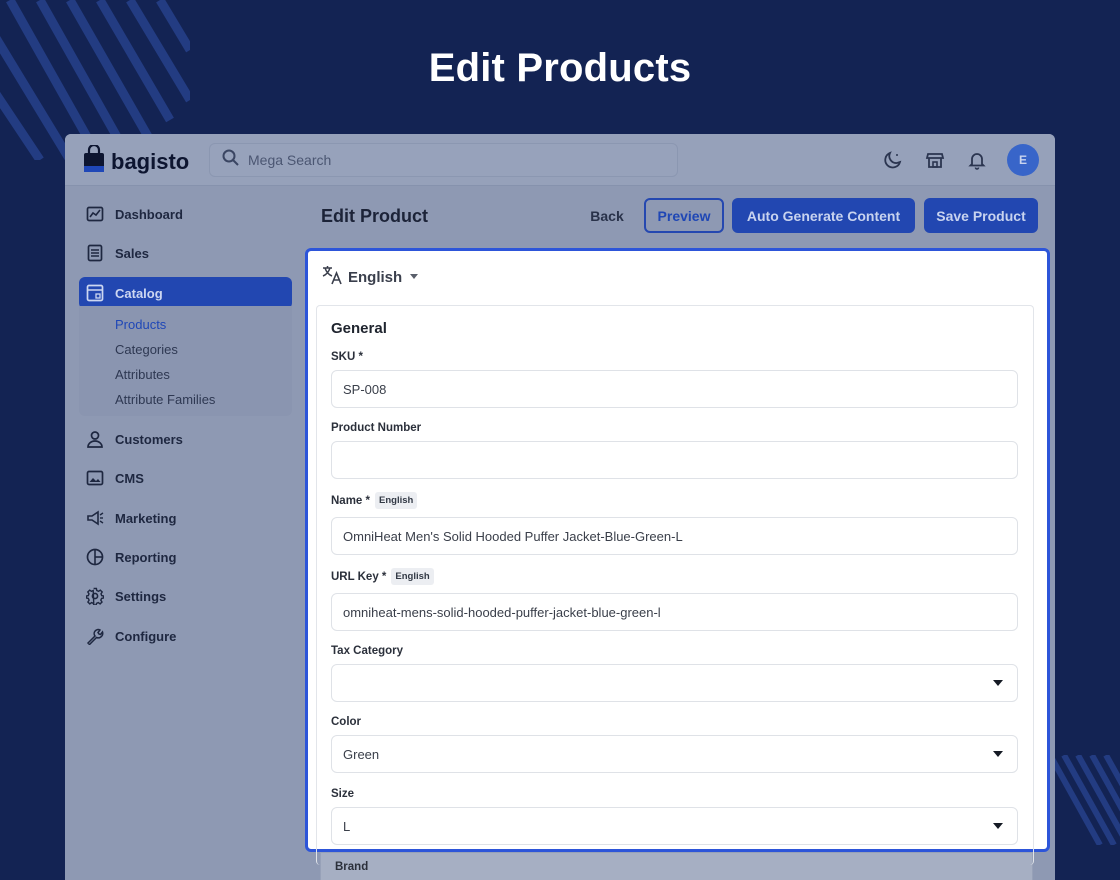  I want to click on cms-icon, so click(95, 478).